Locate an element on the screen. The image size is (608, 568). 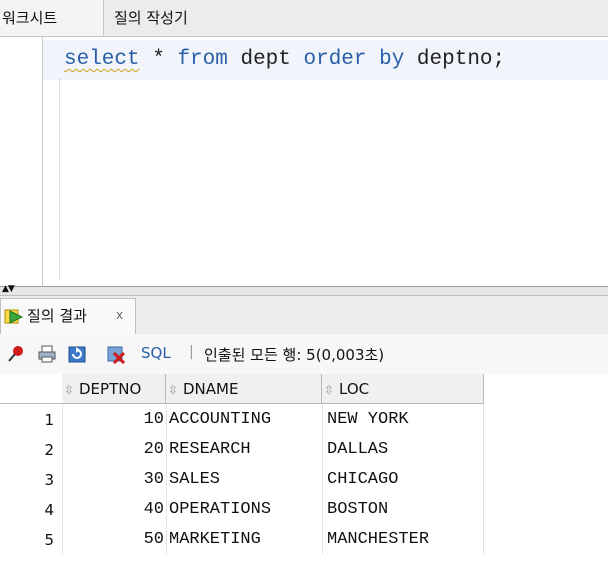
sql-text: dept is located at coordinates (265, 59).